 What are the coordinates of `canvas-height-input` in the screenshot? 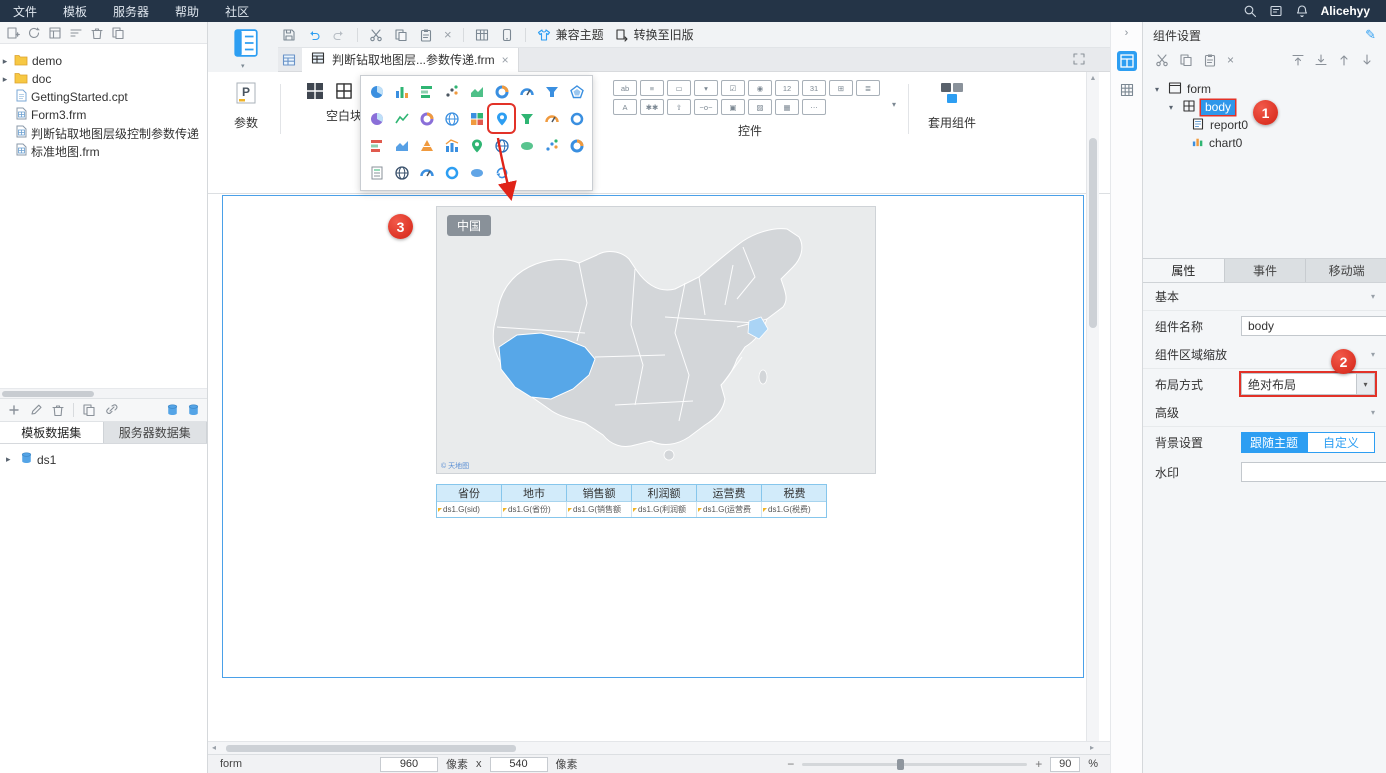 It's located at (518, 764).